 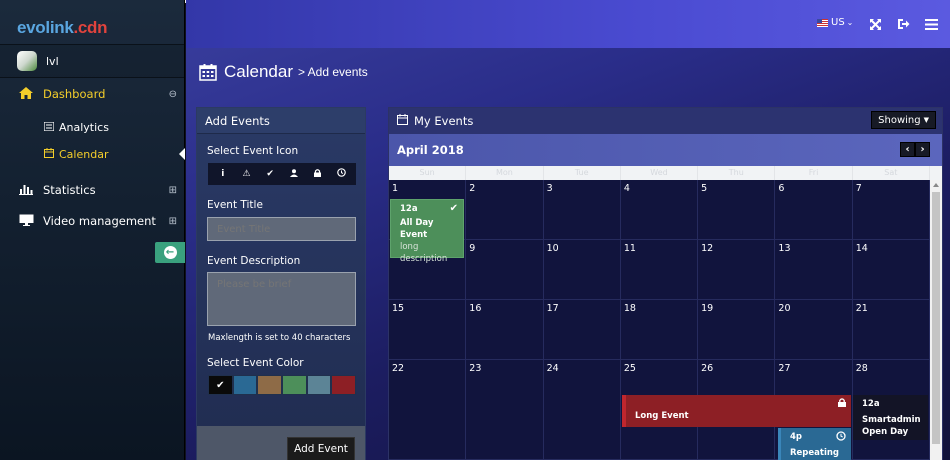 I want to click on event-title-input, so click(x=281, y=229).